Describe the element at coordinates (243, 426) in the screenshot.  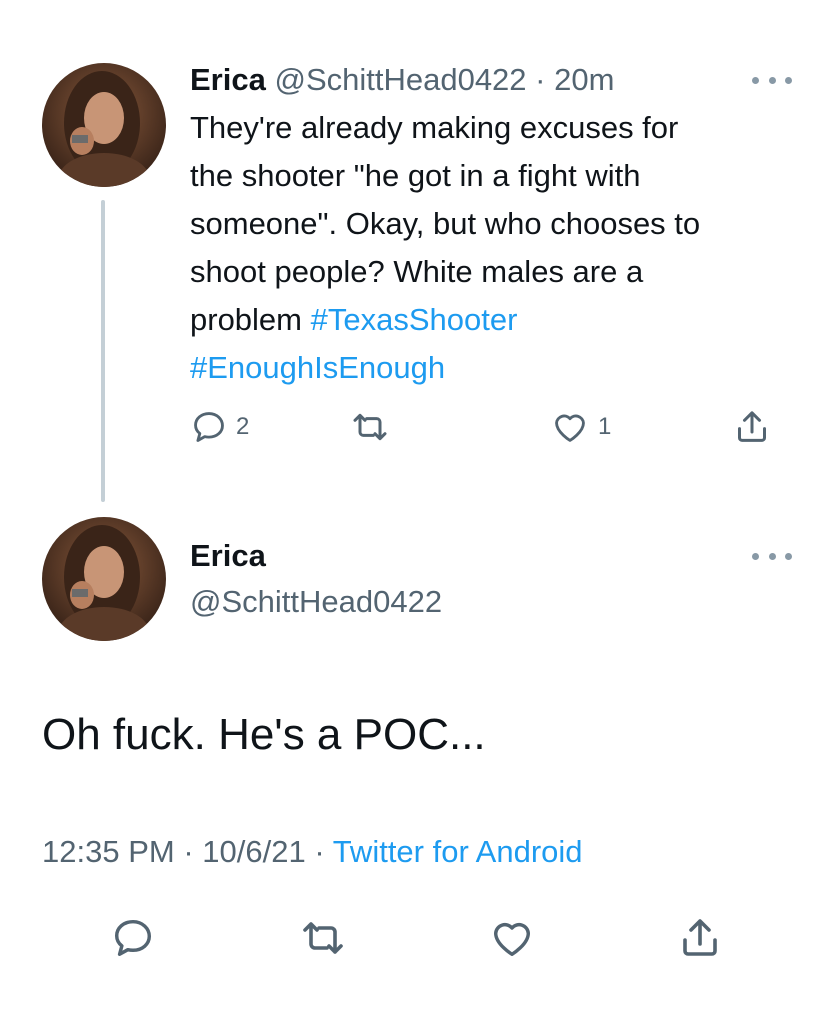
I see `reply-count: 2` at that location.